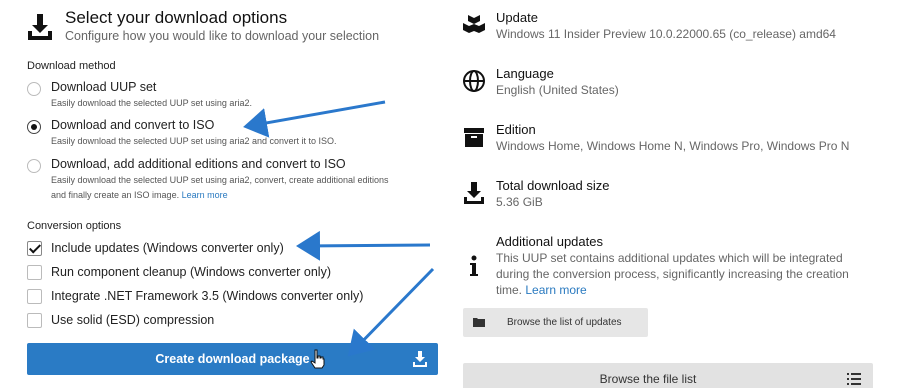 This screenshot has width=900, height=388. Describe the element at coordinates (167, 248) in the screenshot. I see `checkbox-label: Include updates (Windows converter only)` at that location.